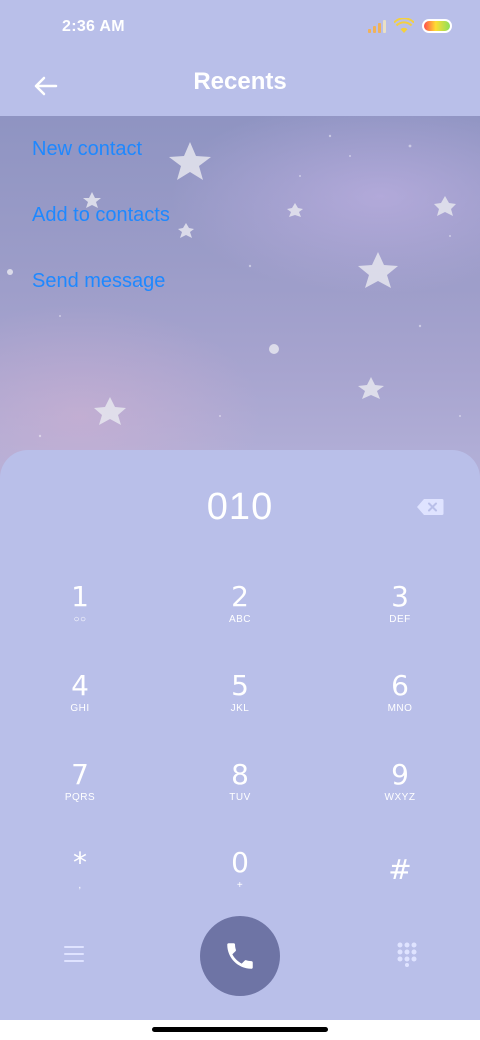  I want to click on key-letters: ,, so click(80, 885).